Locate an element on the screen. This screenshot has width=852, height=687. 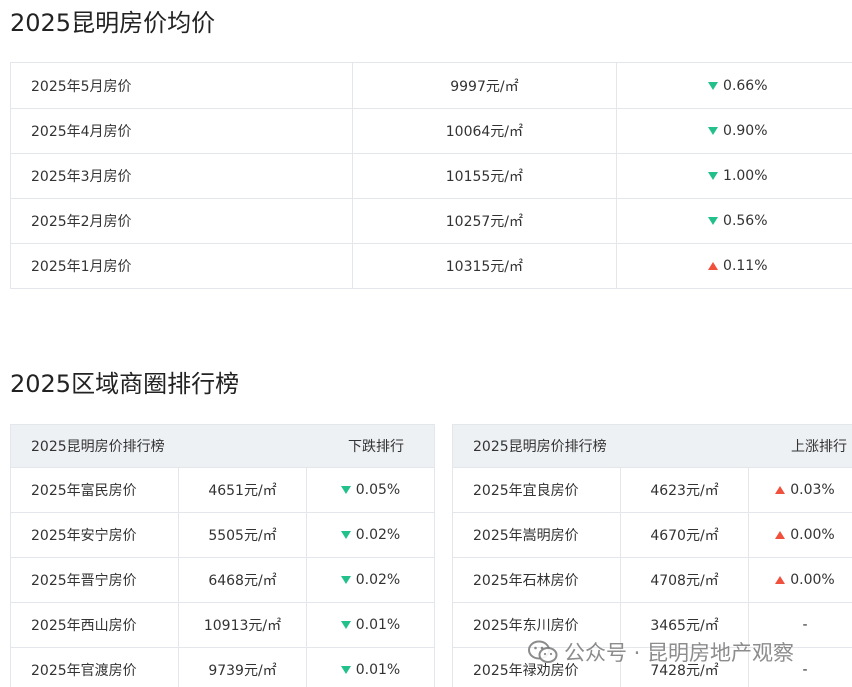
month-label: 2025年3月房价 is located at coordinates (81, 177).